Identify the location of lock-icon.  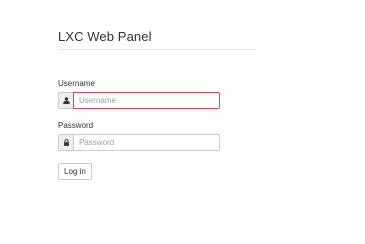
(65, 142).